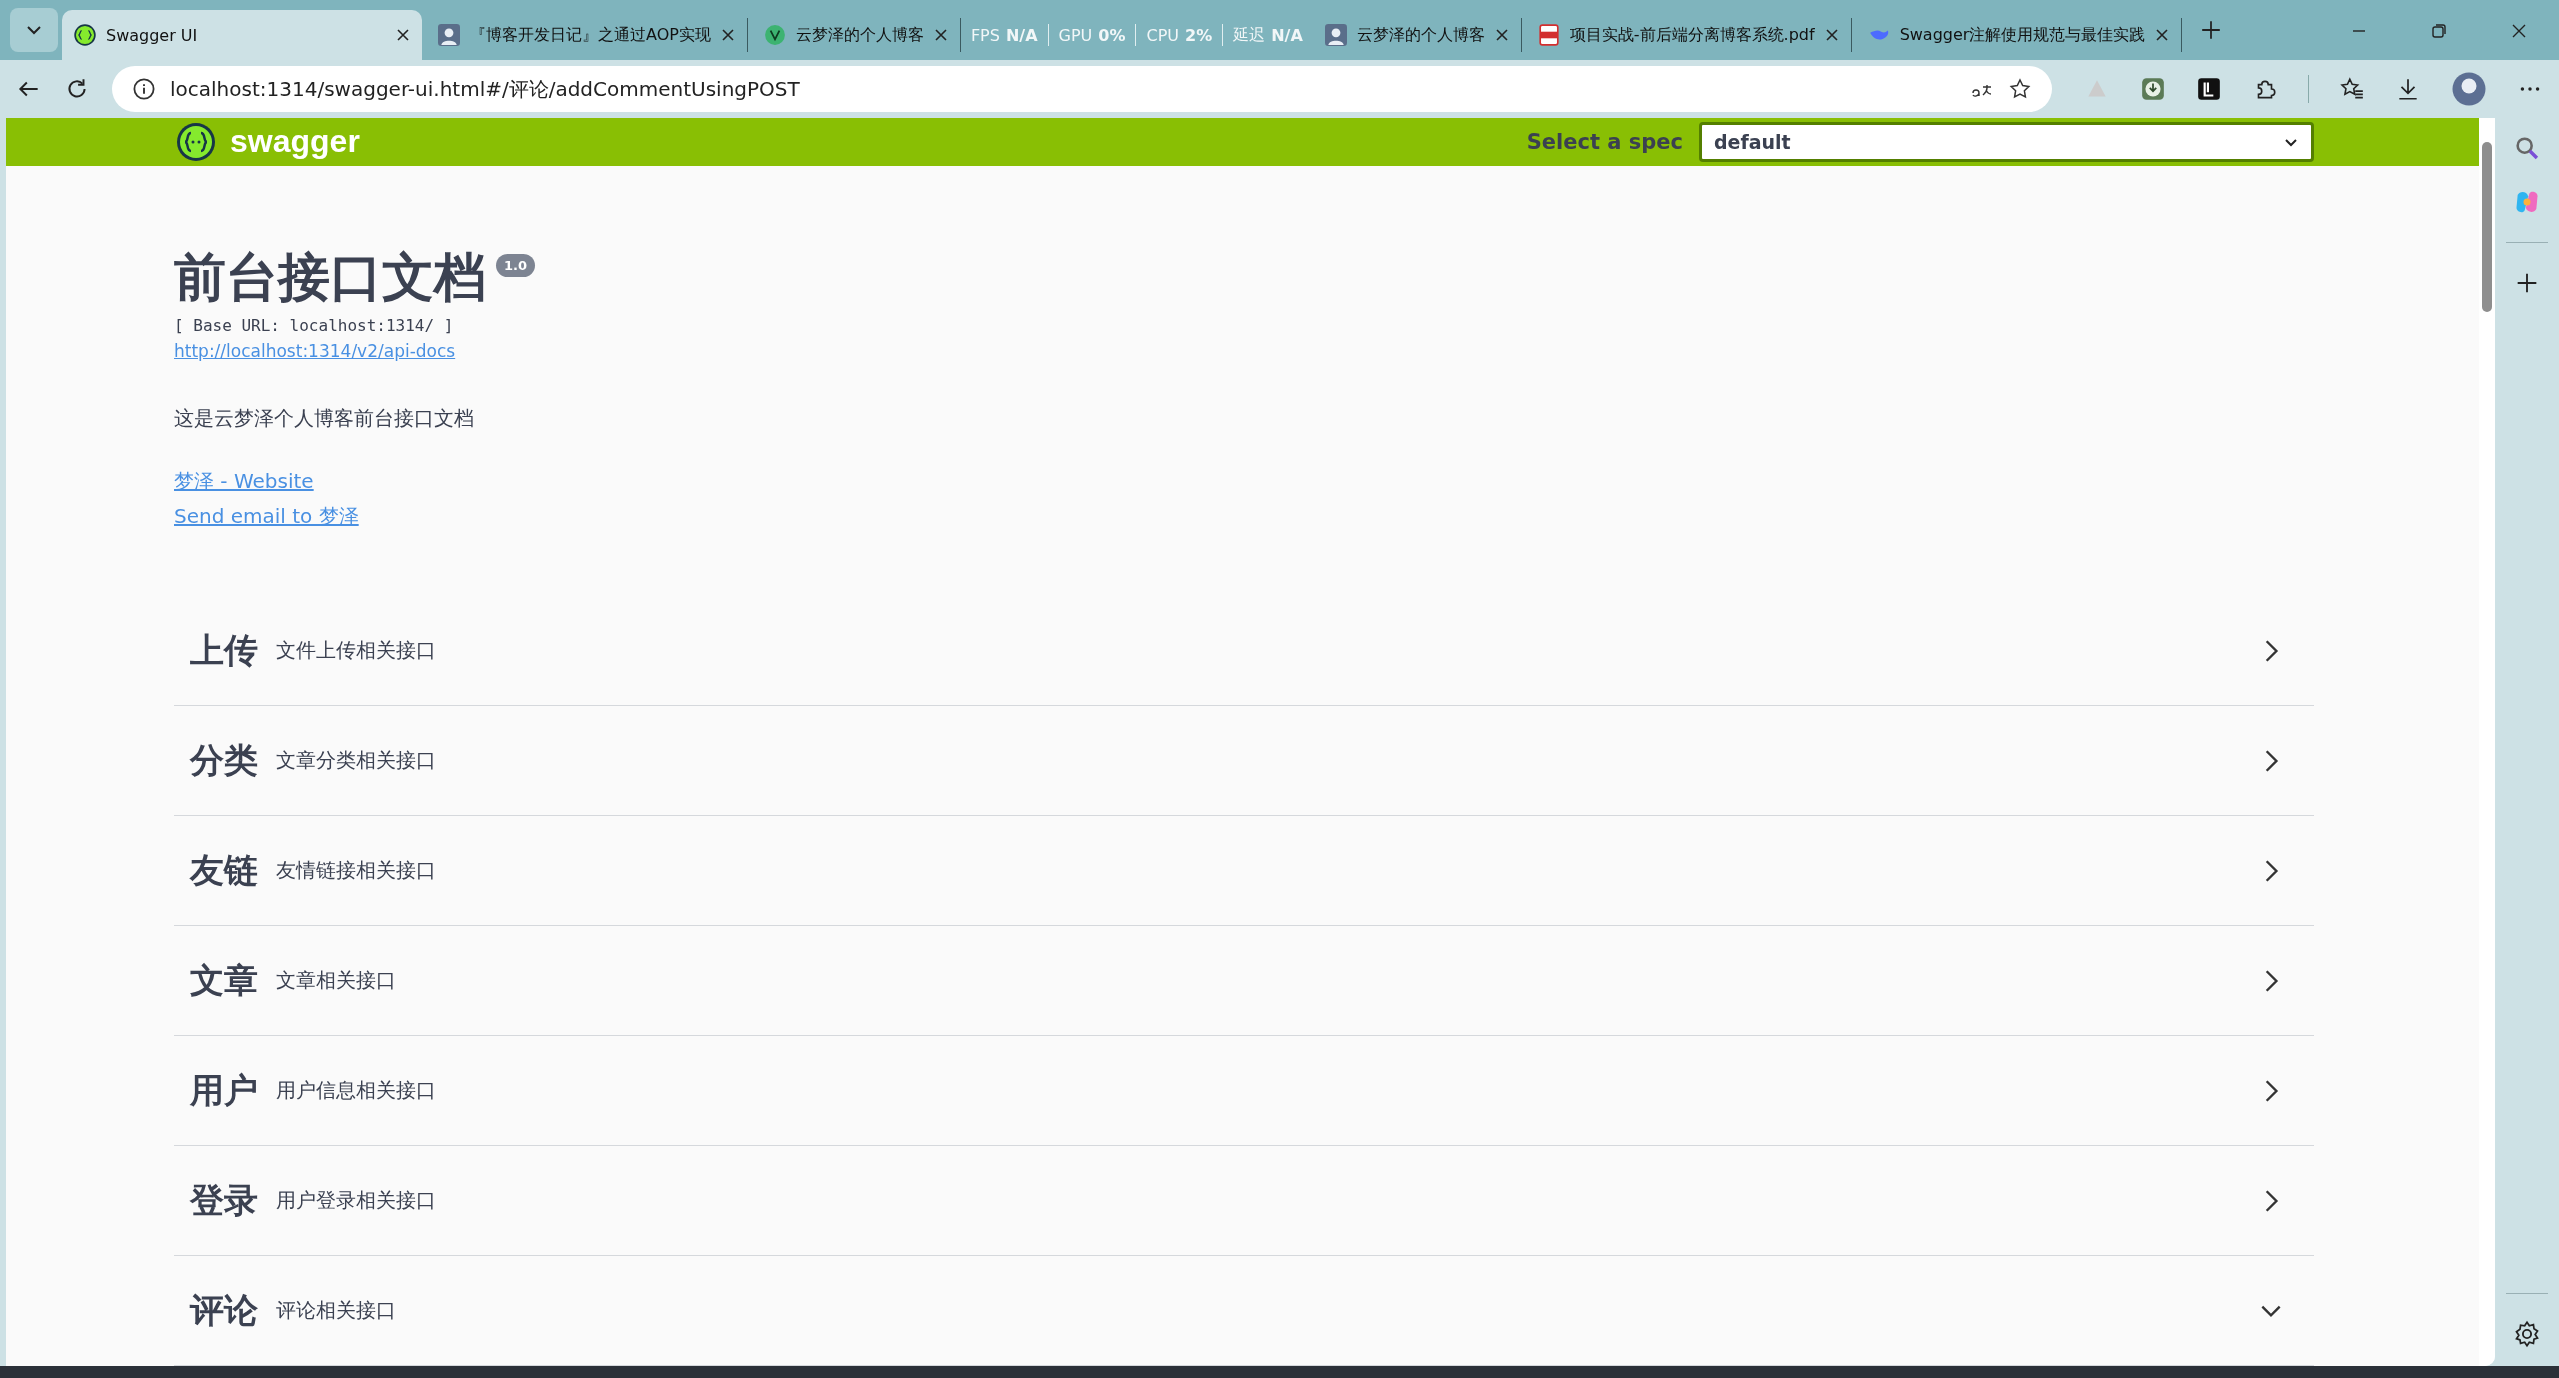 The image size is (2559, 1378). Describe the element at coordinates (485, 89) in the screenshot. I see `url-text: localhost:1314/swagger-ui.html#/评论/addCommentUsingPOST` at that location.